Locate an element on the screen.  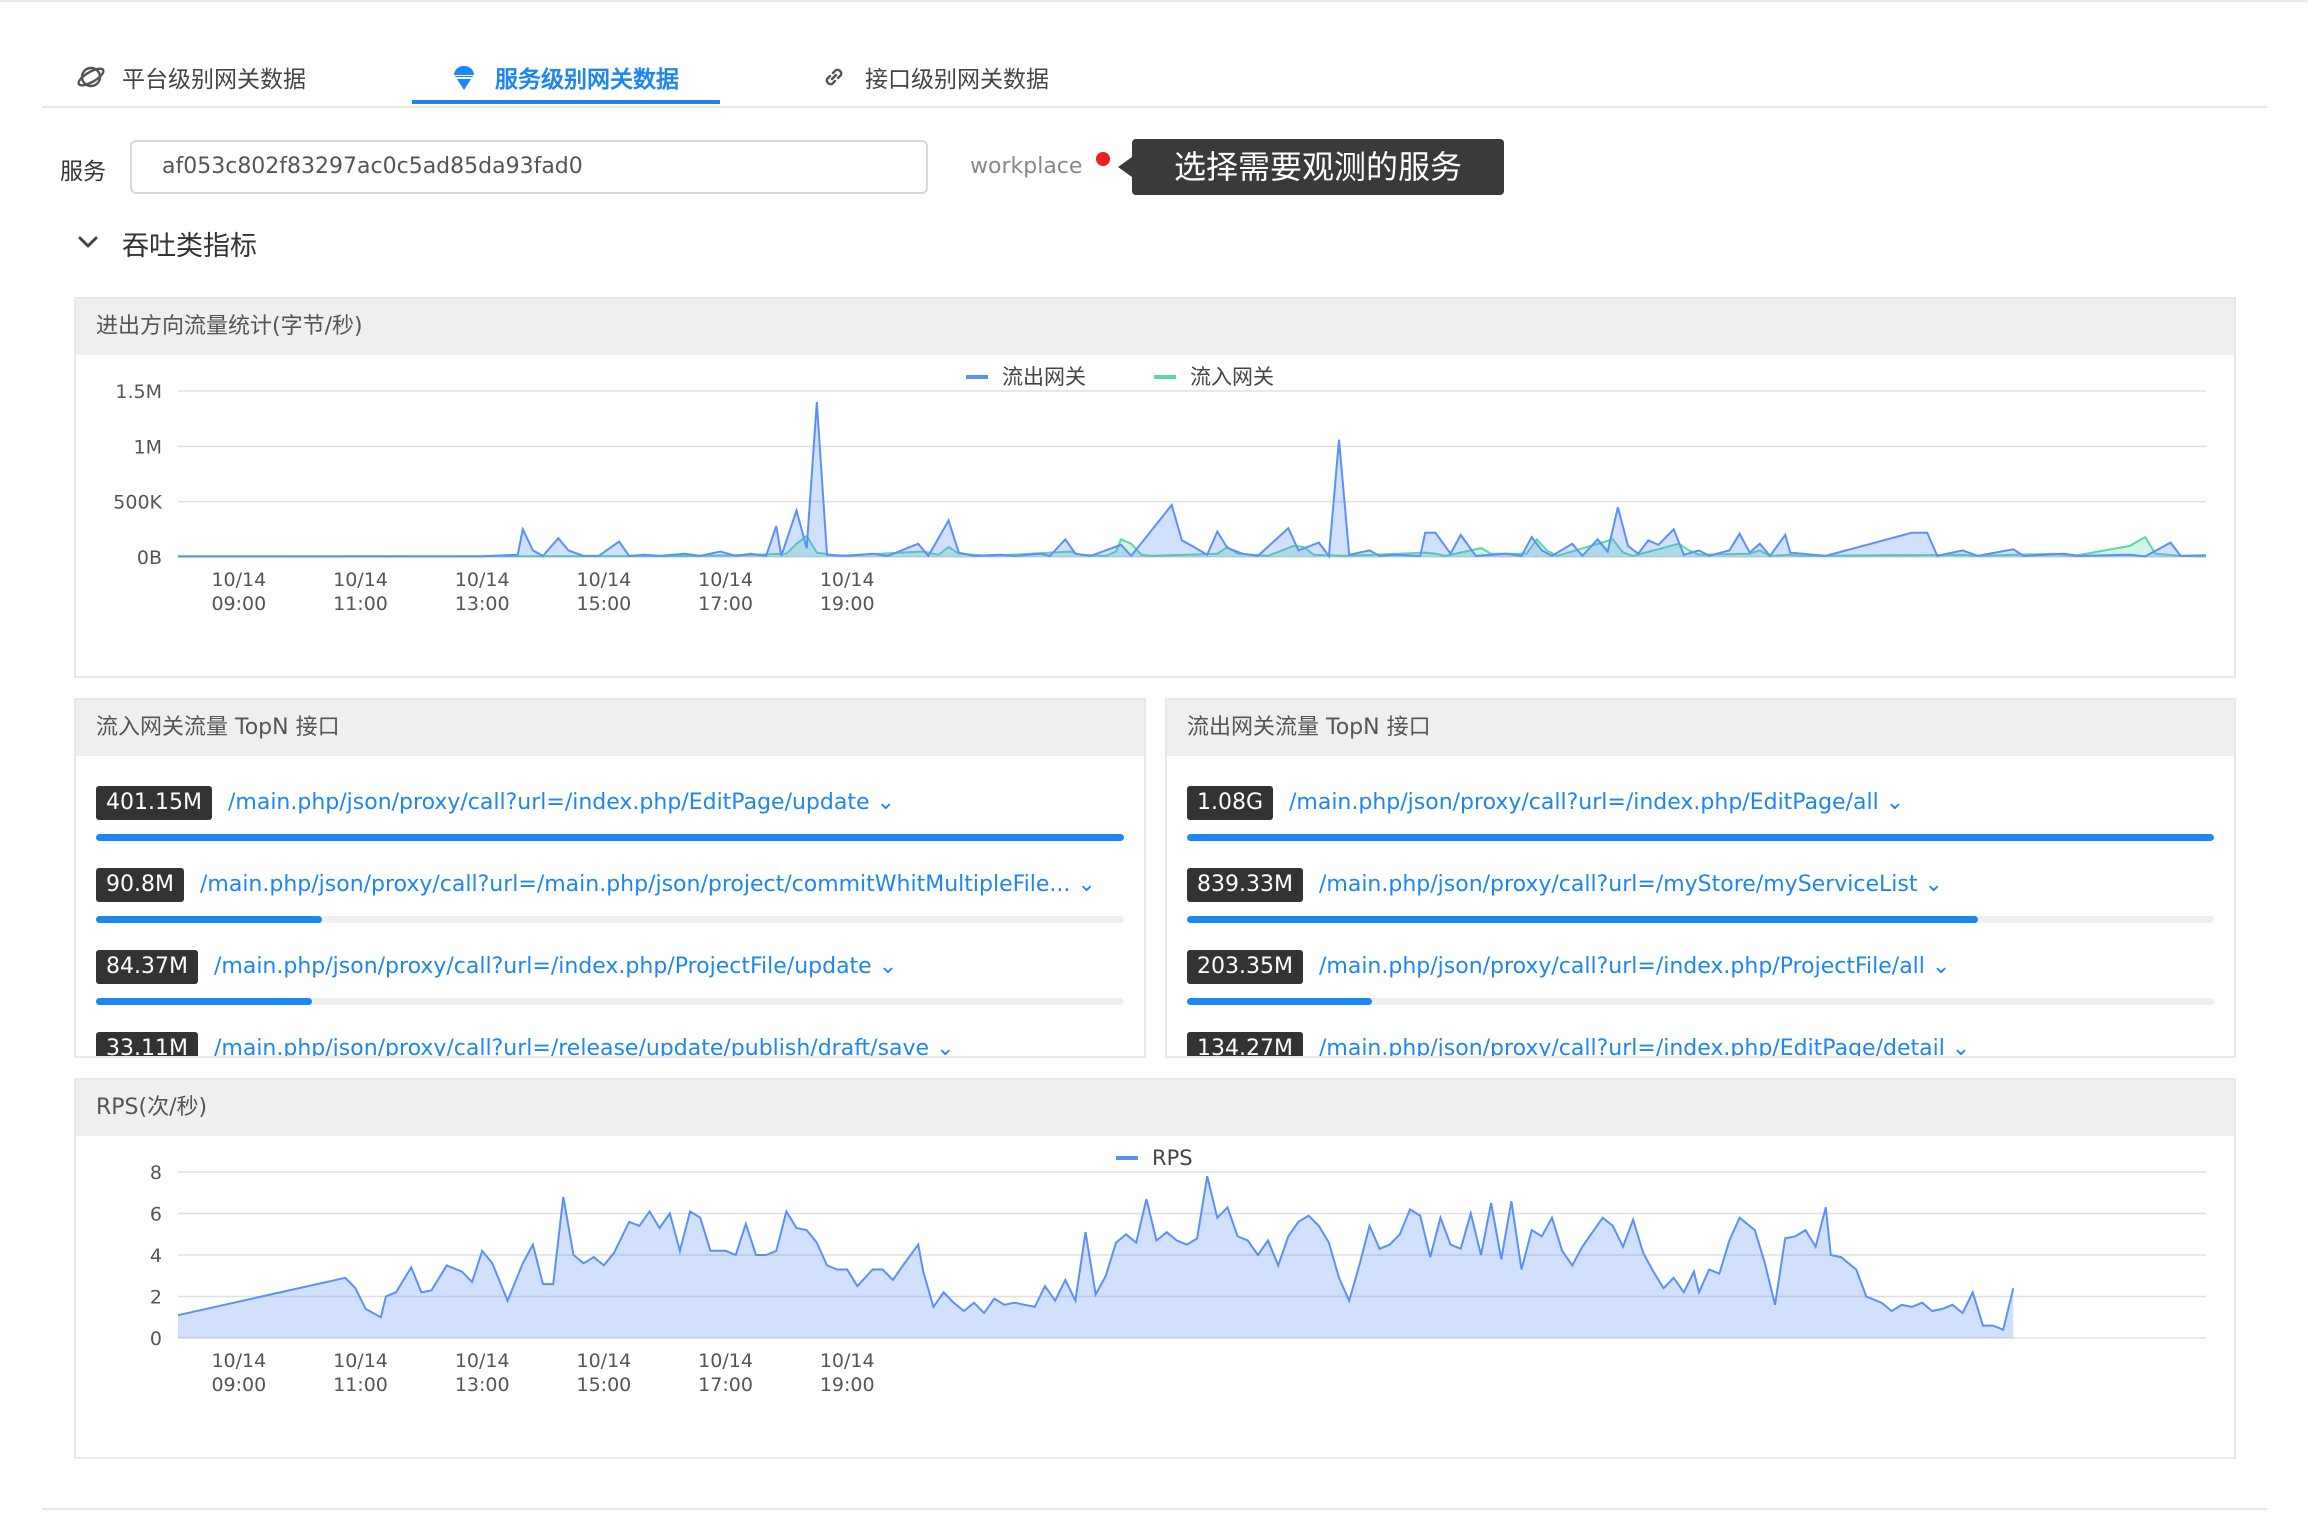
traffic-value-badge: 33.11M is located at coordinates (147, 1044).